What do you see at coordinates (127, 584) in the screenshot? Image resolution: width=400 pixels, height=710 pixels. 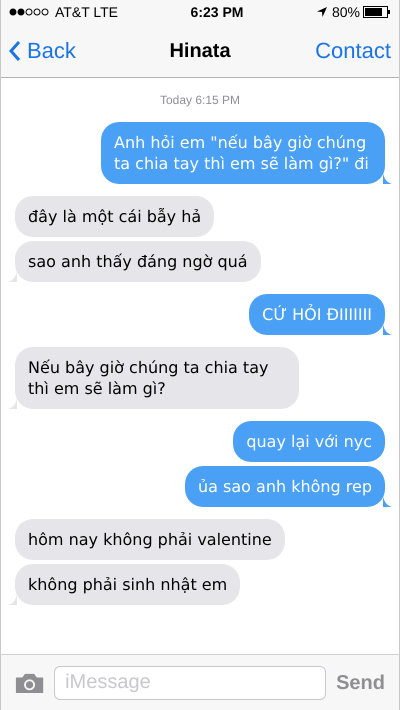 I see `received-message-bubble: không phải sinh nhật em` at bounding box center [127, 584].